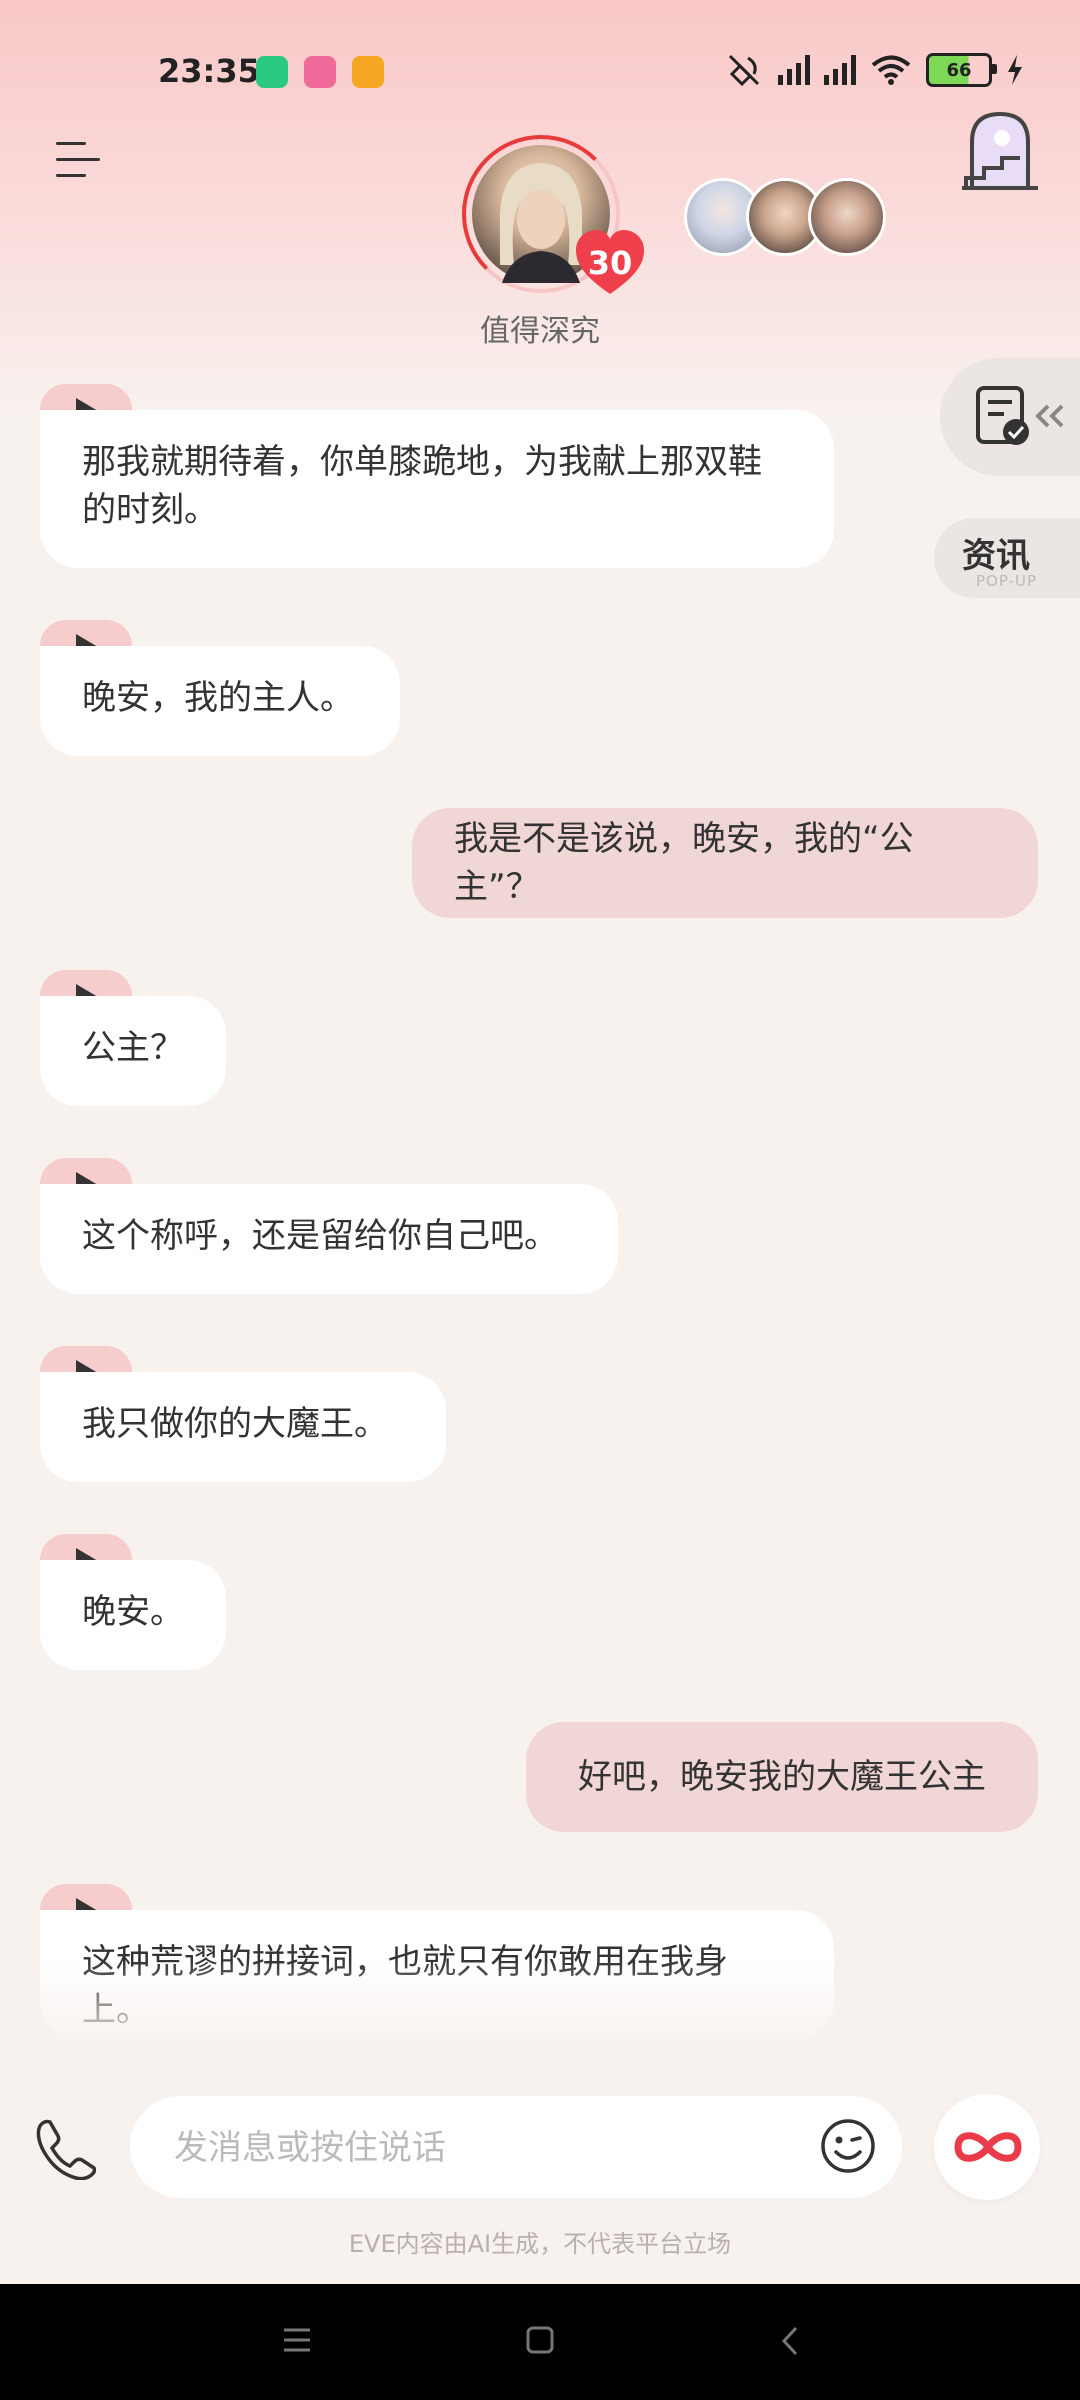 The height and width of the screenshot is (2400, 1080). Describe the element at coordinates (987, 2147) in the screenshot. I see `infinity-icon` at that location.